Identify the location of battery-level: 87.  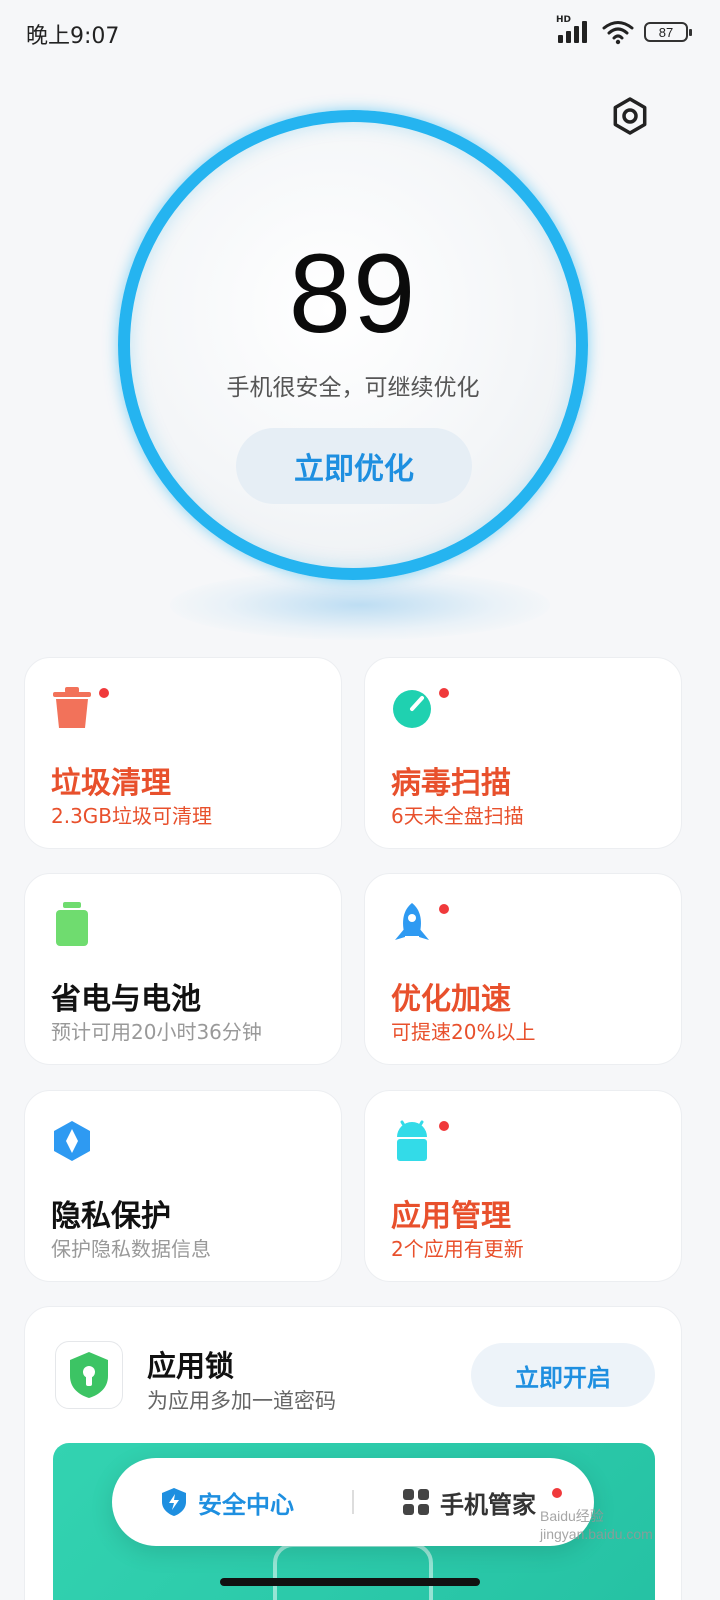
(666, 32).